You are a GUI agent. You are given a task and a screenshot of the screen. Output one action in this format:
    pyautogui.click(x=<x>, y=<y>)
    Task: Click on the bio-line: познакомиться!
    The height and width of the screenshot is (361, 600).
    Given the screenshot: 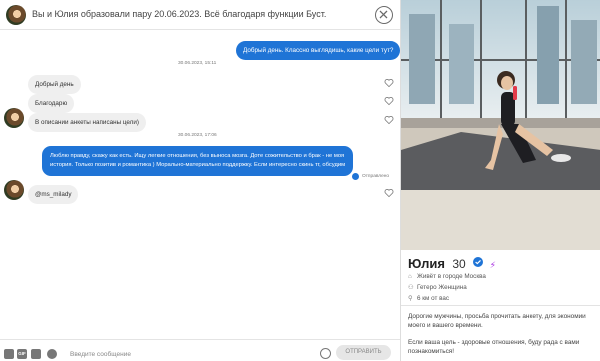 What is the action you would take?
    pyautogui.click(x=431, y=351)
    